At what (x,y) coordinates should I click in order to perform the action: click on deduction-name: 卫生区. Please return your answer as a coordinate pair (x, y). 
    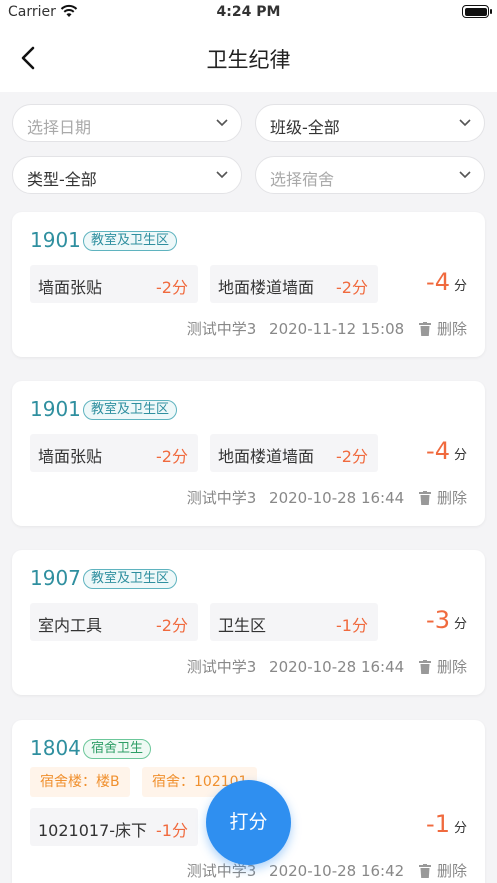
    Looking at the image, I should click on (242, 625).